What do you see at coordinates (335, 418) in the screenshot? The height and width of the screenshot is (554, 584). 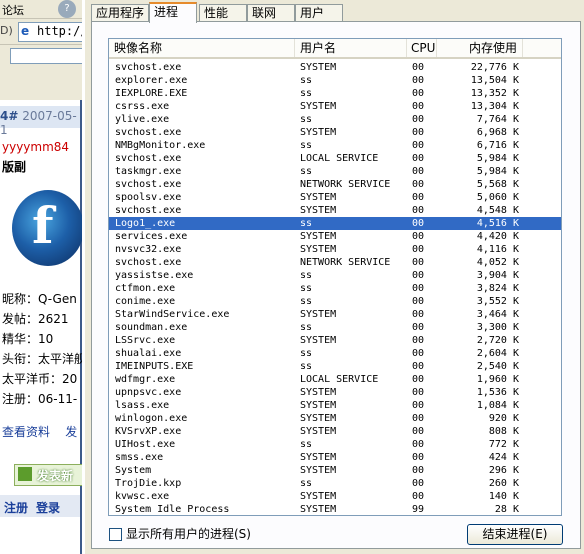 I see `table-row: winlogon.exe SYSTEM 00 920 K` at bounding box center [335, 418].